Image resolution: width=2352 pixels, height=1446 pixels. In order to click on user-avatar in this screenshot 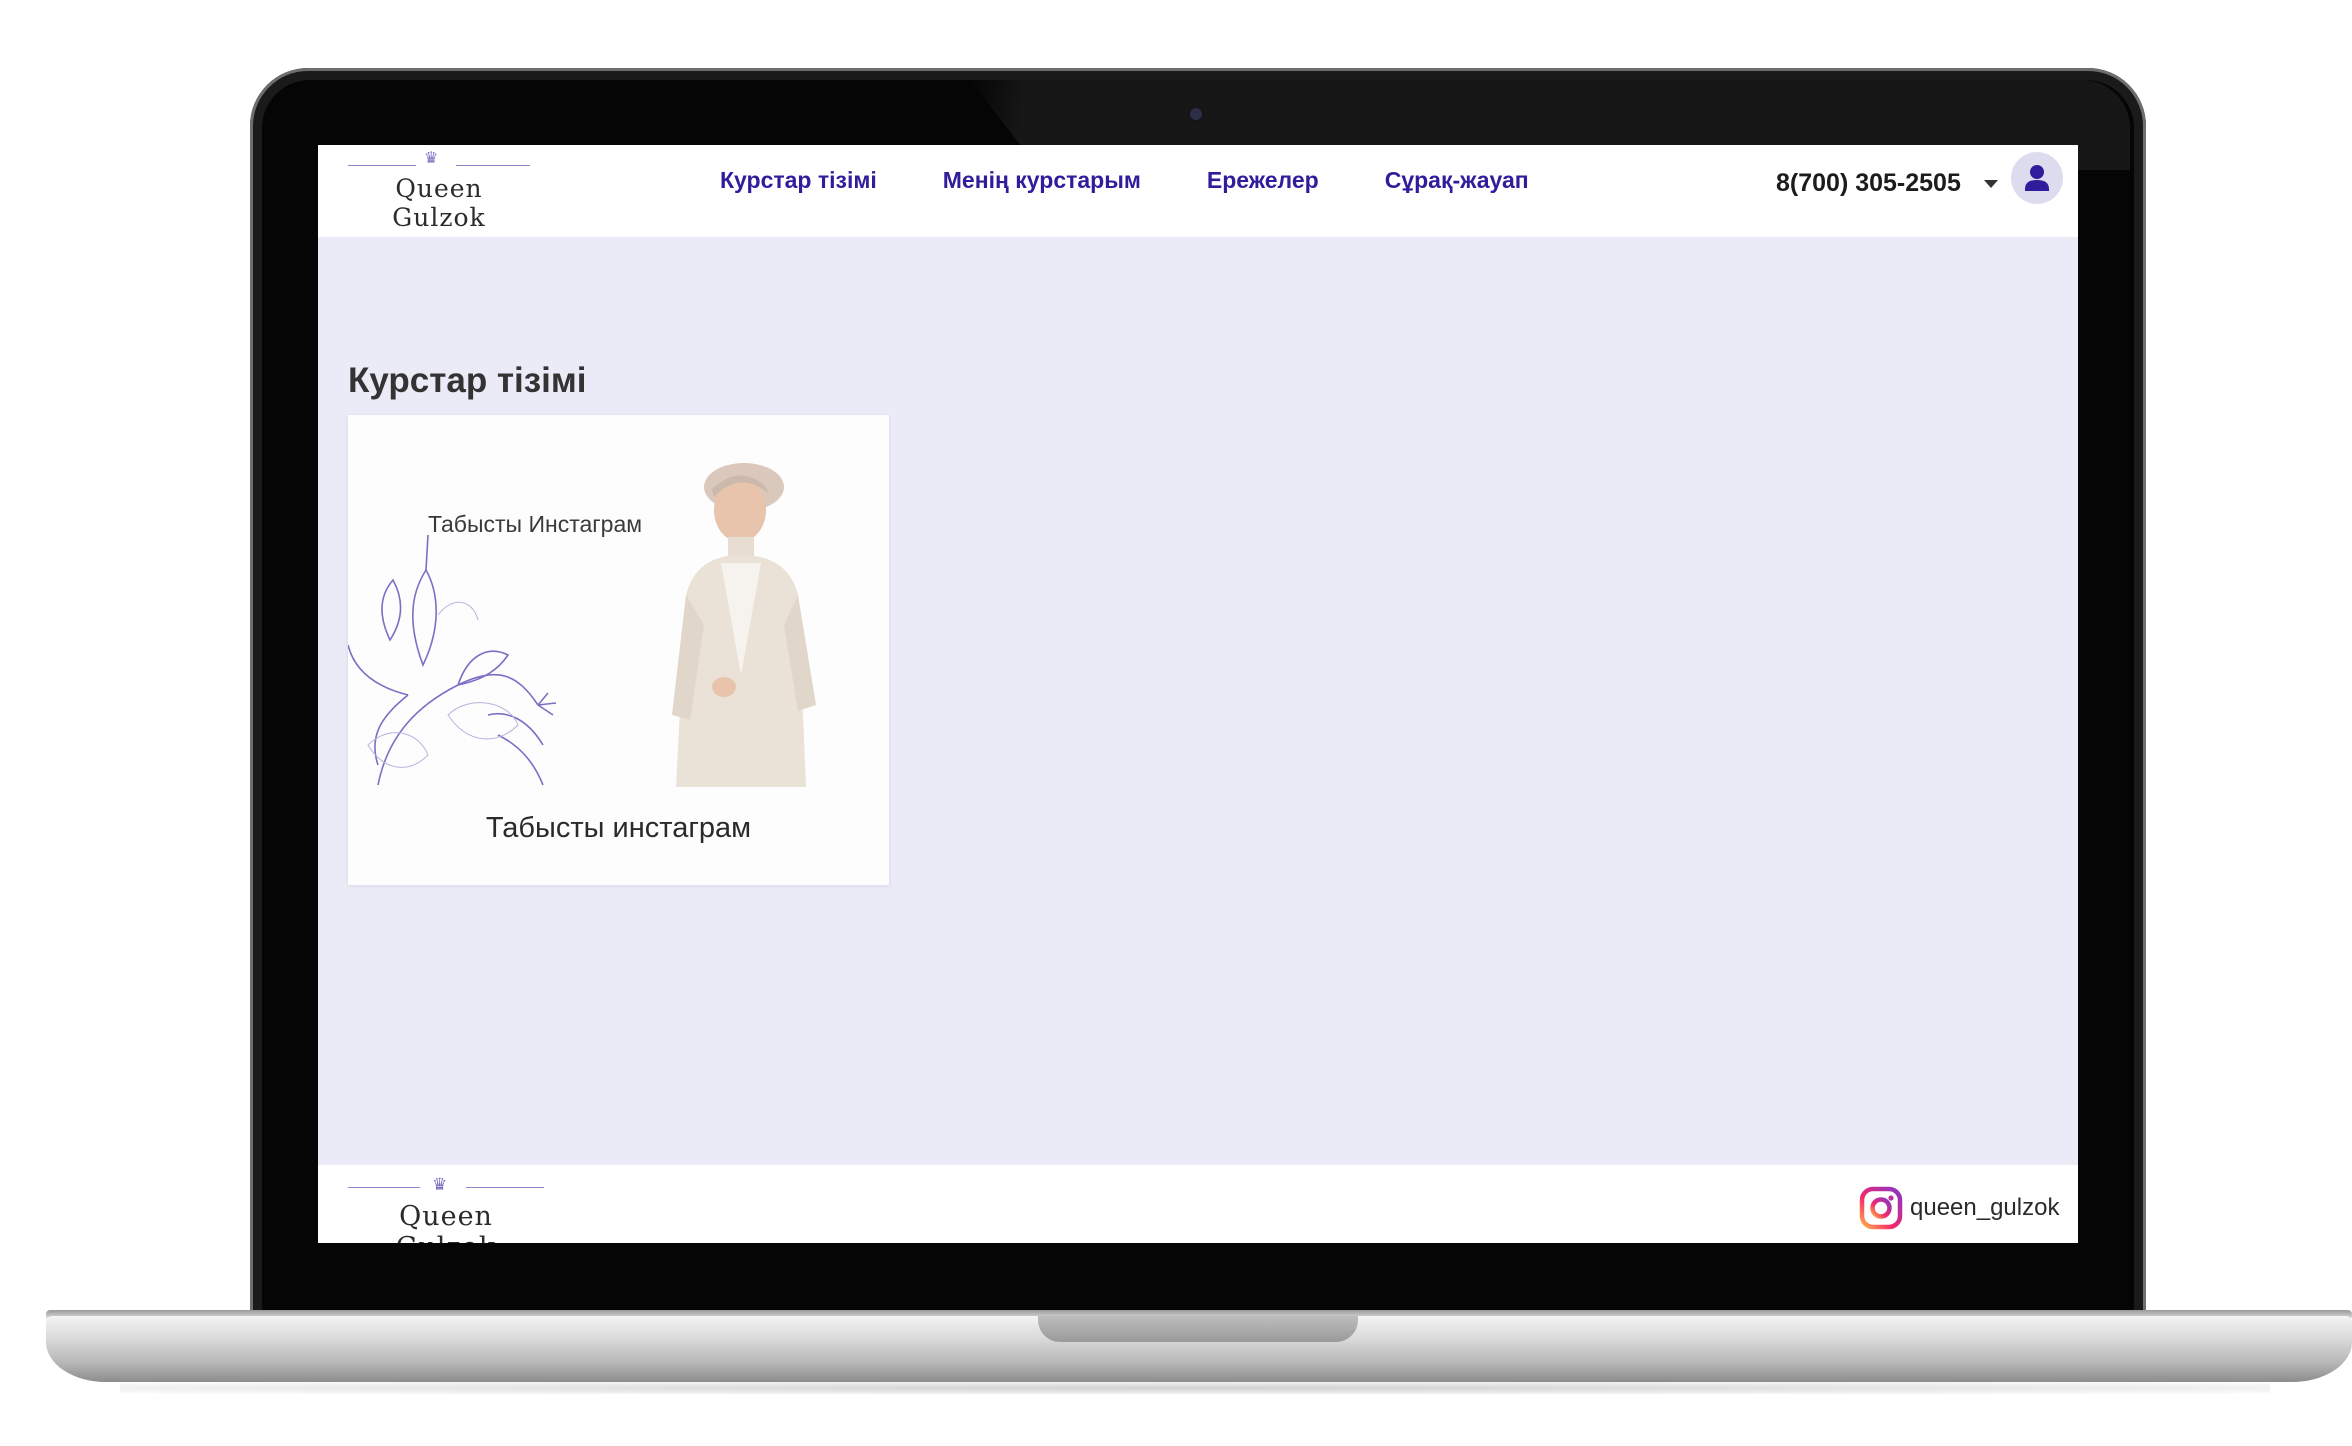, I will do `click(2037, 178)`.